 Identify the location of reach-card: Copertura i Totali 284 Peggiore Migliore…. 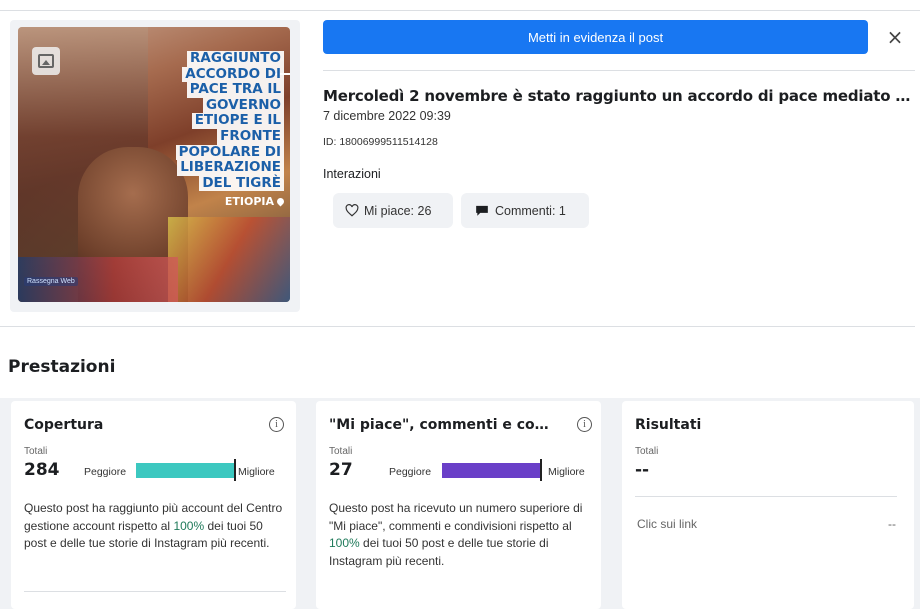
(153, 505).